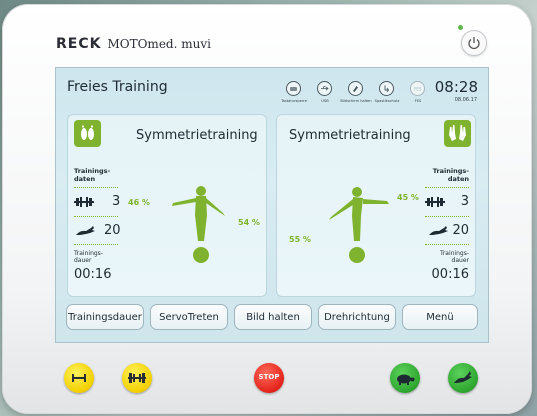  I want to click on right-side-percent: 55 %, so click(300, 239).